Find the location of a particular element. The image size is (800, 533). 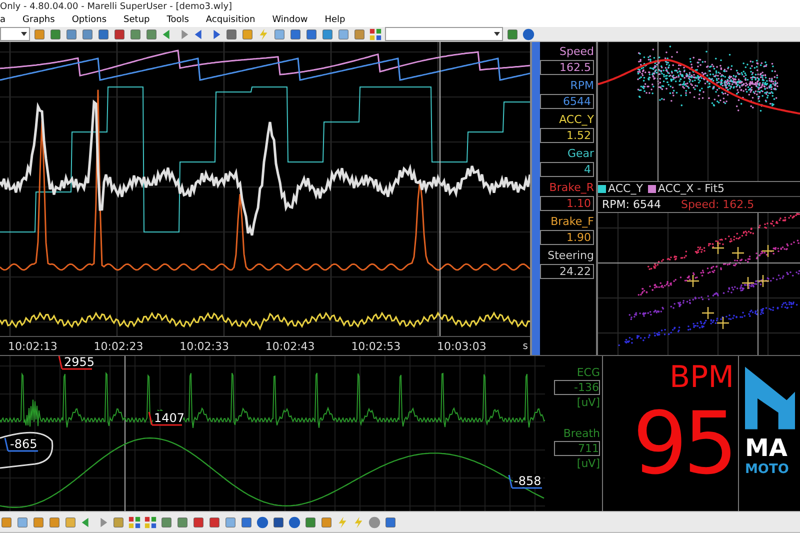

channel-name: Gear is located at coordinates (580, 153).